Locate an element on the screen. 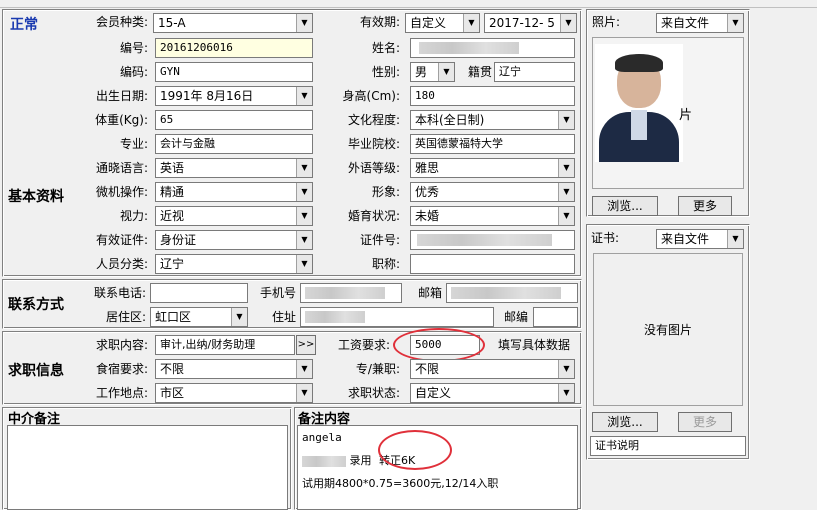 This screenshot has height=510, width=817. photo-source-select: 来自文件 ▼ is located at coordinates (700, 23).